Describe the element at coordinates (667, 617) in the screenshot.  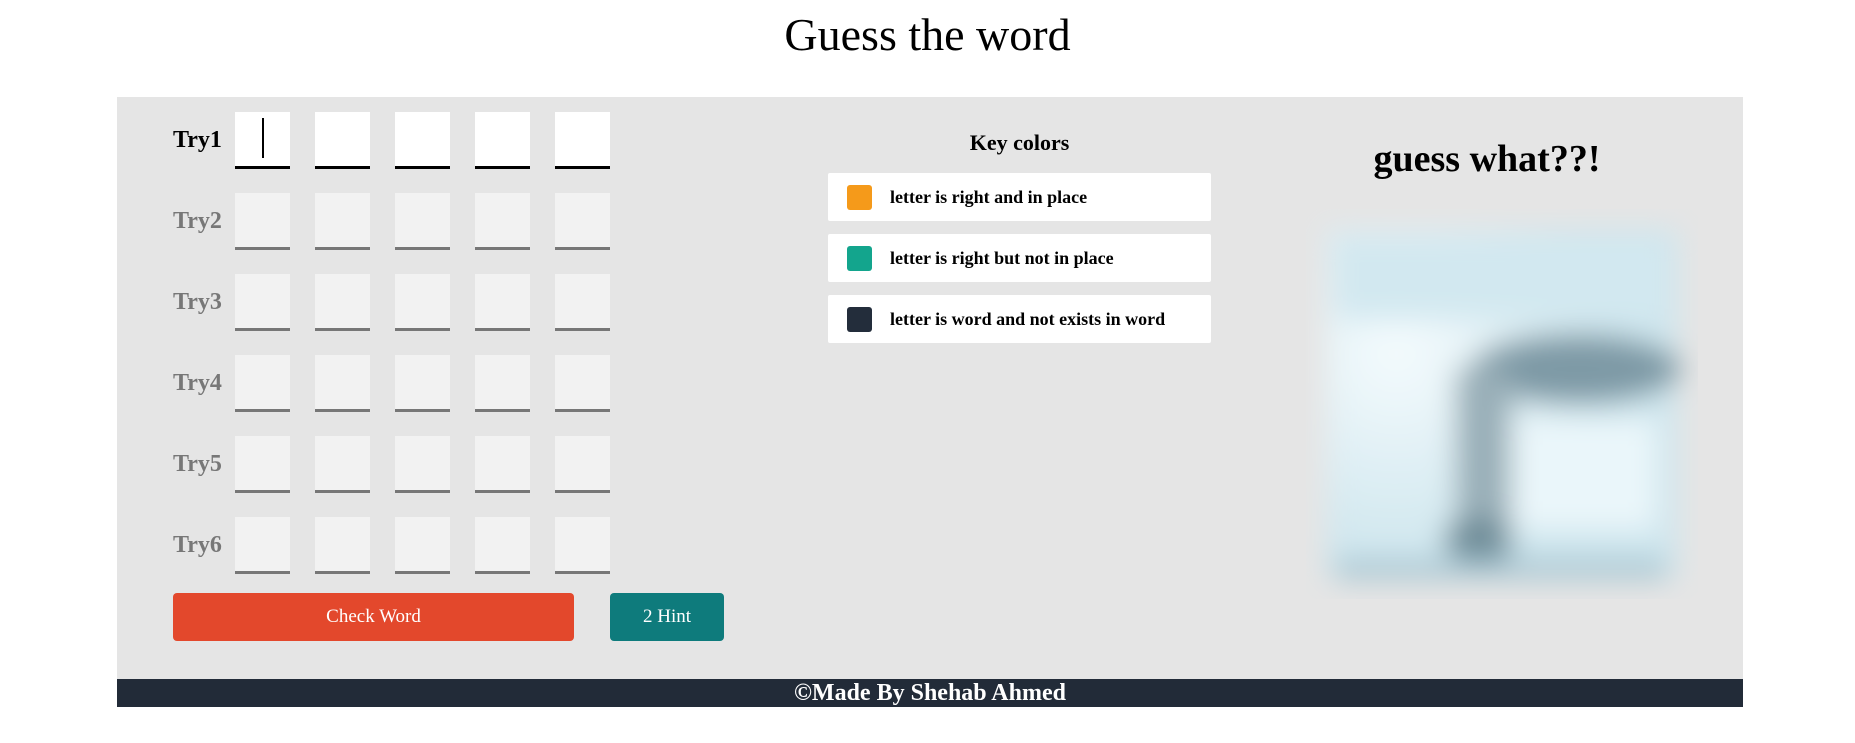
I see `hint-button: 2 Hint` at that location.